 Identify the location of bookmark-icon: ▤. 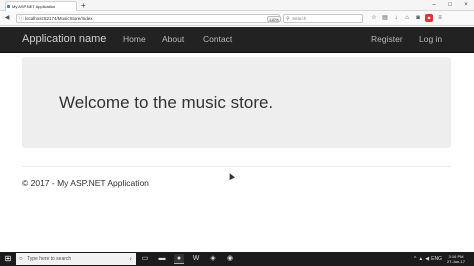
(385, 18).